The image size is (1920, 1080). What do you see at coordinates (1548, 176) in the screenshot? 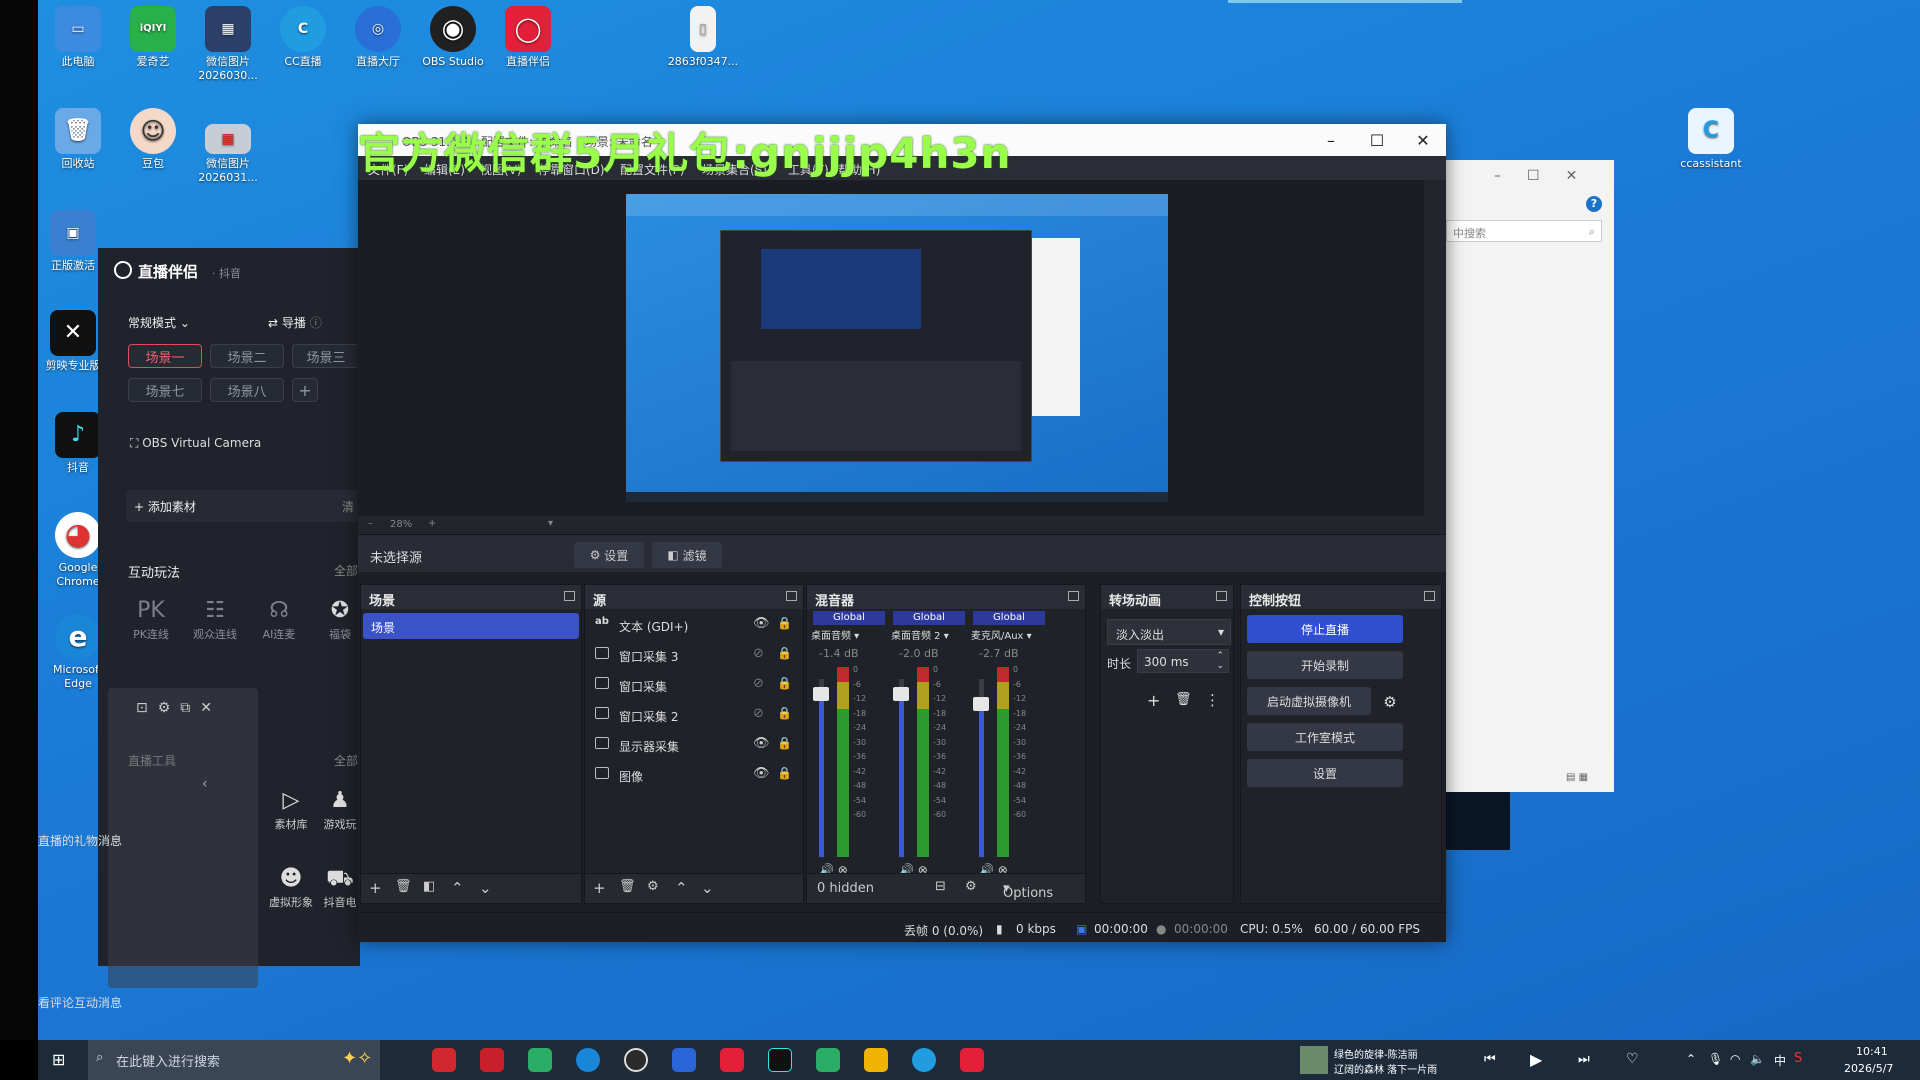
I see `window-controls: –☐✕` at bounding box center [1548, 176].